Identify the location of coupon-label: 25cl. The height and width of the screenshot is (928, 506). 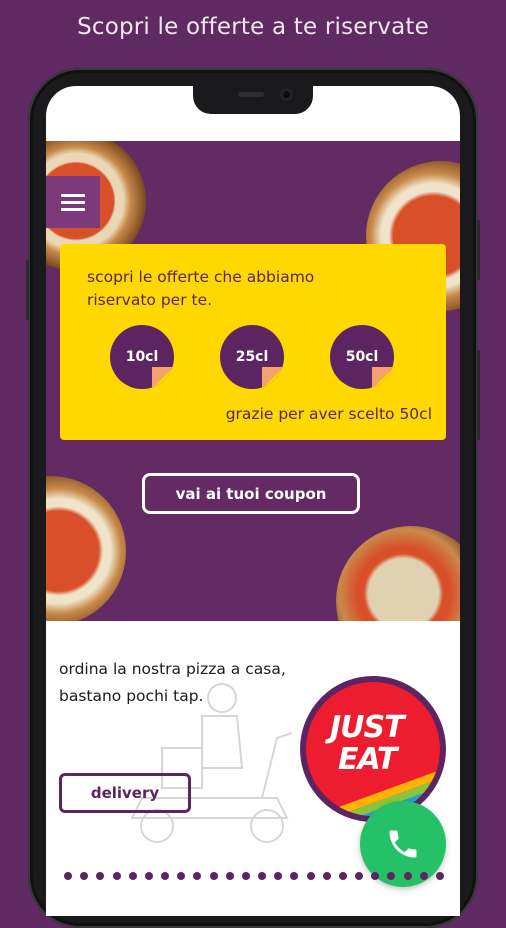
(252, 357).